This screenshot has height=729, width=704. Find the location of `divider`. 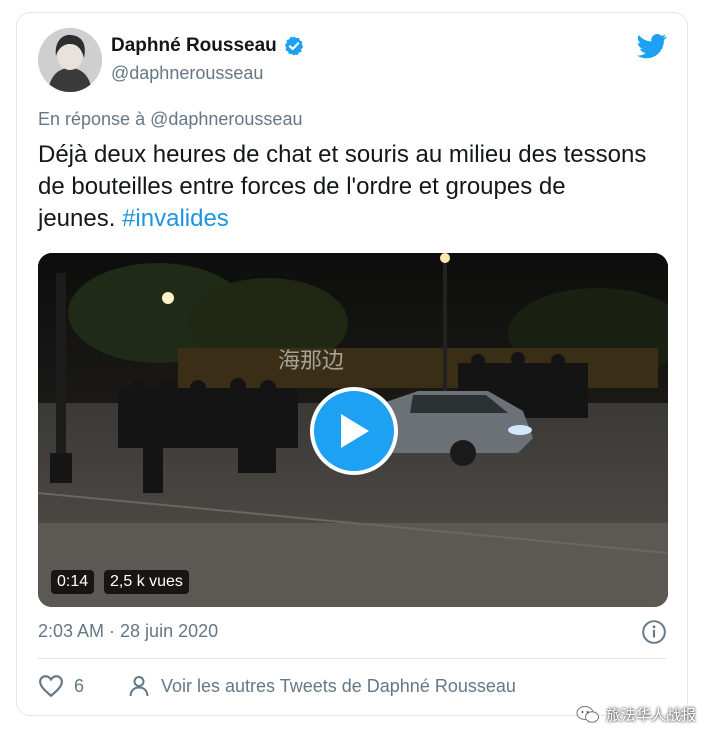

divider is located at coordinates (352, 658).